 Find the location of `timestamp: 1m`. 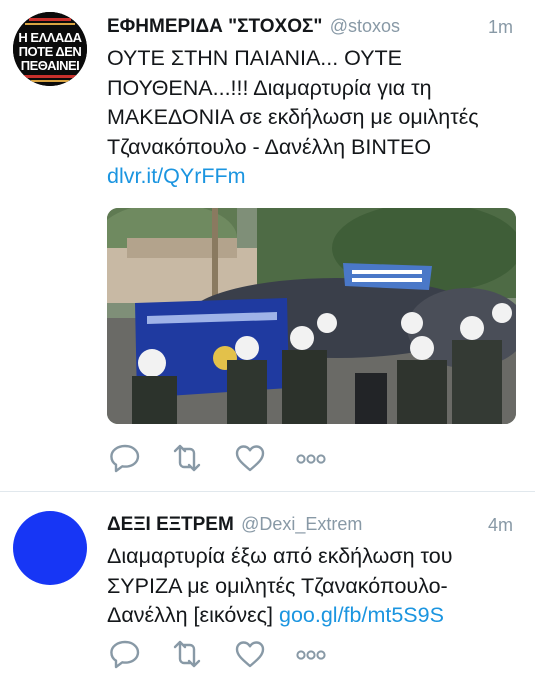

timestamp: 1m is located at coordinates (500, 27).